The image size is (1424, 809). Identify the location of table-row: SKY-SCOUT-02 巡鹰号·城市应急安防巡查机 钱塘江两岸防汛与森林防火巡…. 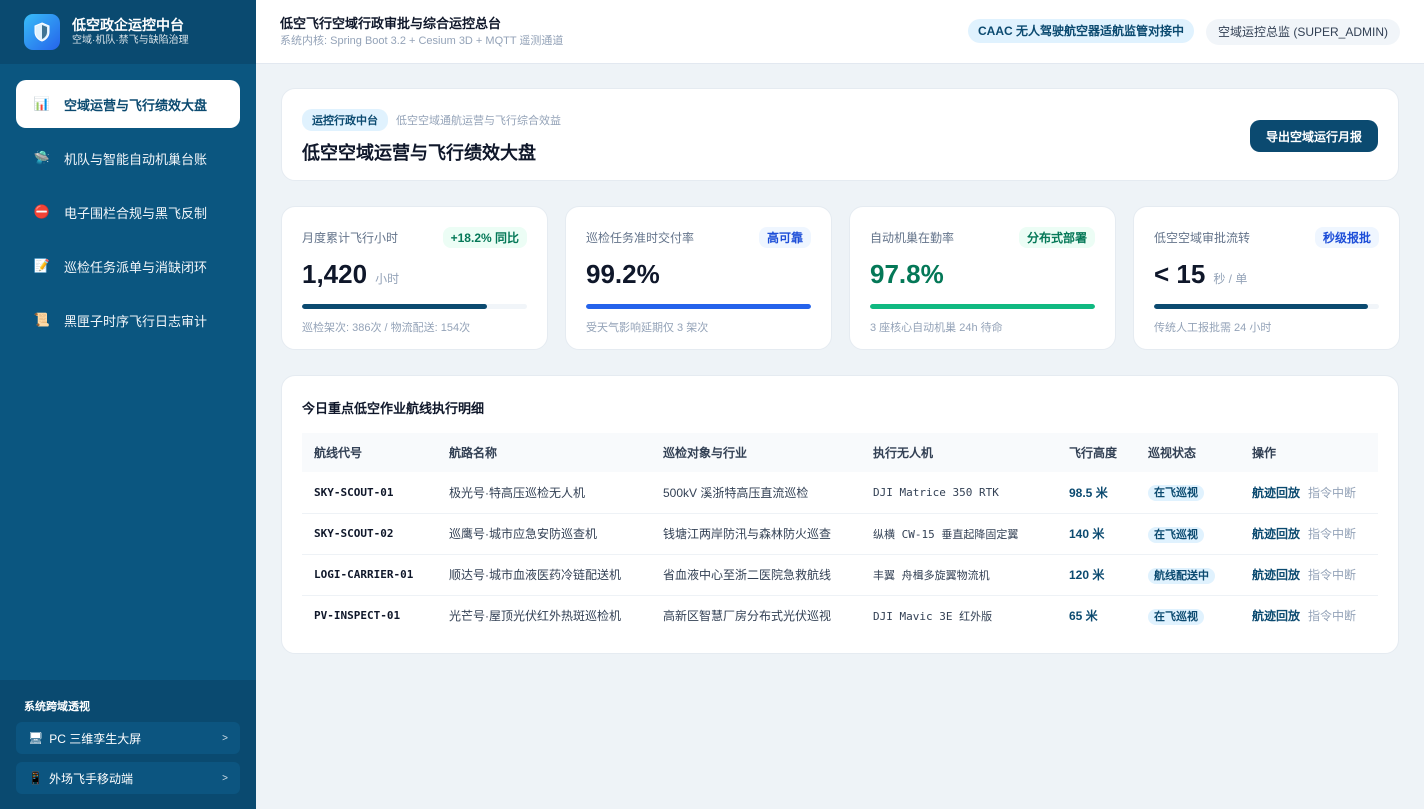
(840, 534).